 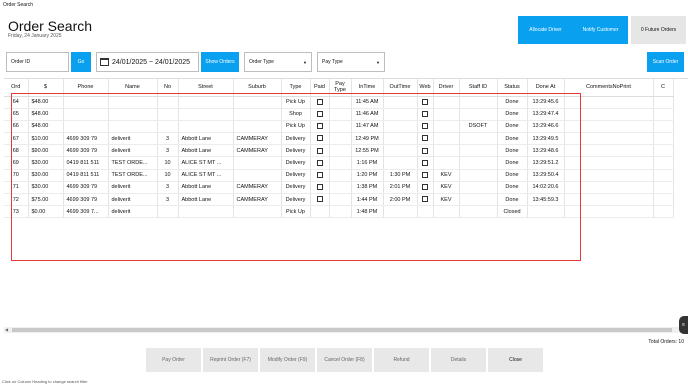 What do you see at coordinates (133, 88) in the screenshot?
I see `column-header: Name` at bounding box center [133, 88].